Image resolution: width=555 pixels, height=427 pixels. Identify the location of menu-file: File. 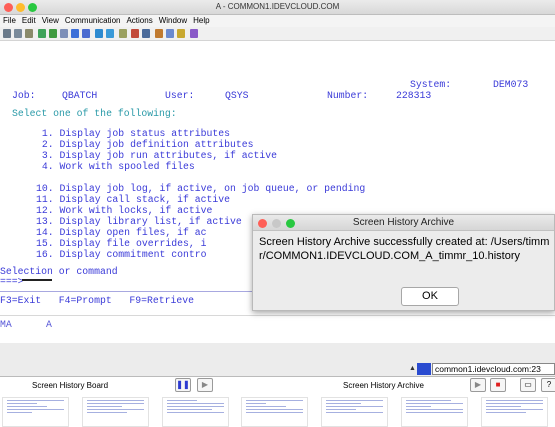
(9, 20).